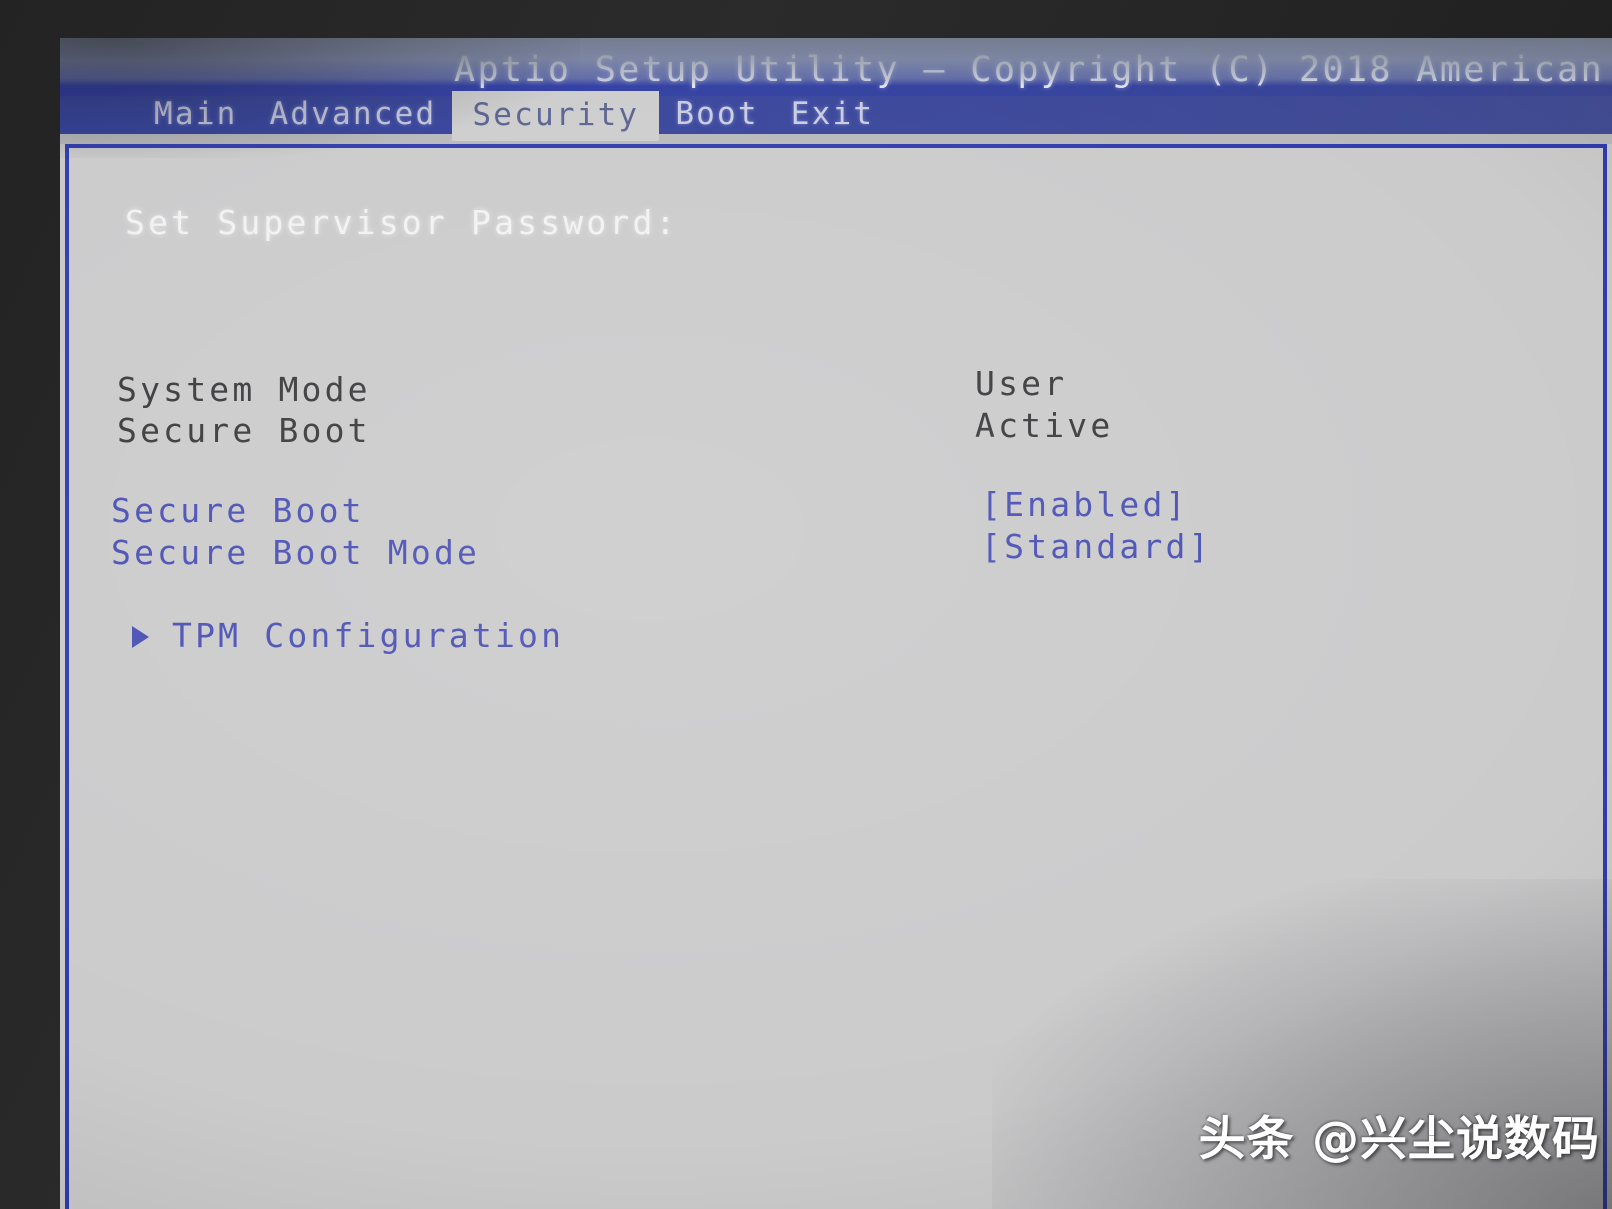 The image size is (1612, 1209). I want to click on secure-boot-mode-label: Secure Boot Mode, so click(296, 552).